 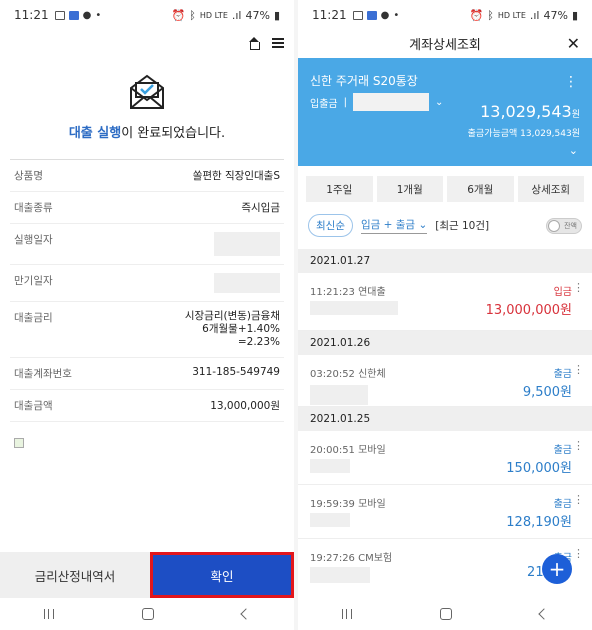 I want to click on available-amount: 출금가능금액 13,029,543원, so click(x=523, y=134).